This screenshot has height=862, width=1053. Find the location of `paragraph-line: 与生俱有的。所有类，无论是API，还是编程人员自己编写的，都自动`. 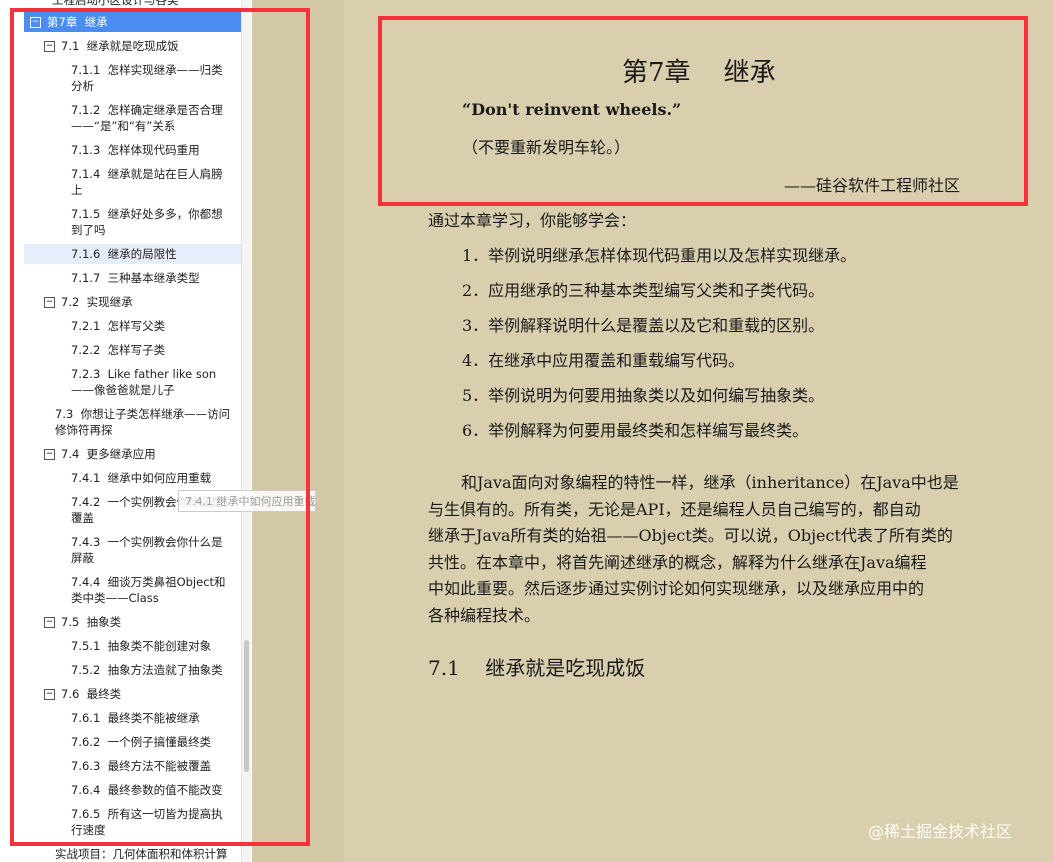

paragraph-line: 与生俱有的。所有类，无论是API，还是编程人员自己编写的，都自动 is located at coordinates (674, 509).